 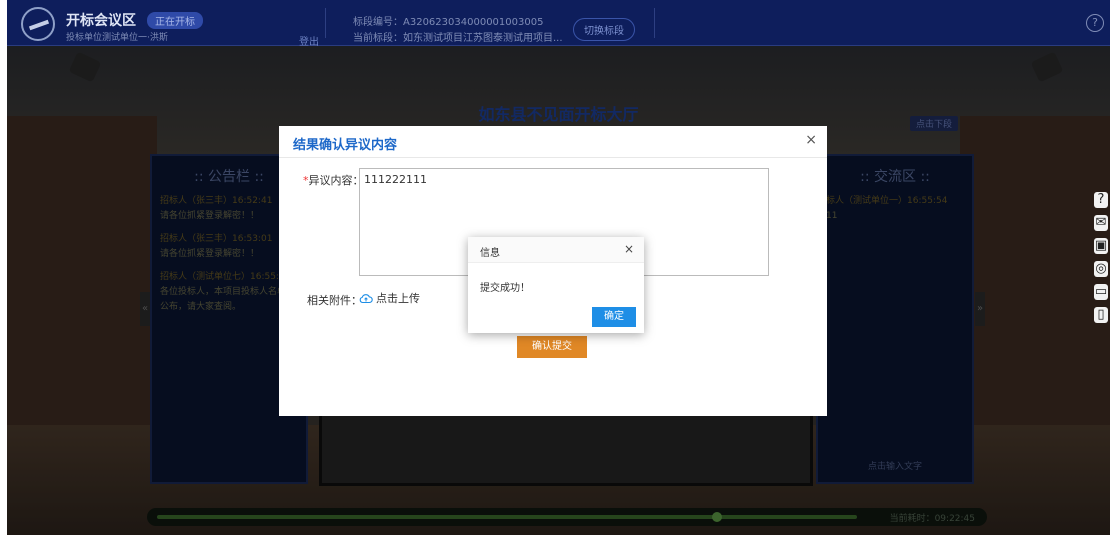 What do you see at coordinates (490, 253) in the screenshot?
I see `popup-title: 信息` at bounding box center [490, 253].